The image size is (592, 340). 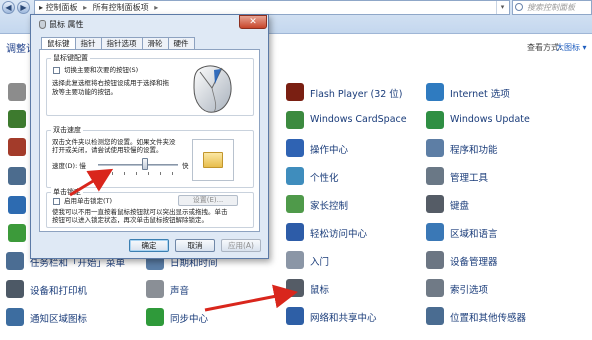 I want to click on group-title: 单击锁定, so click(x=67, y=192).